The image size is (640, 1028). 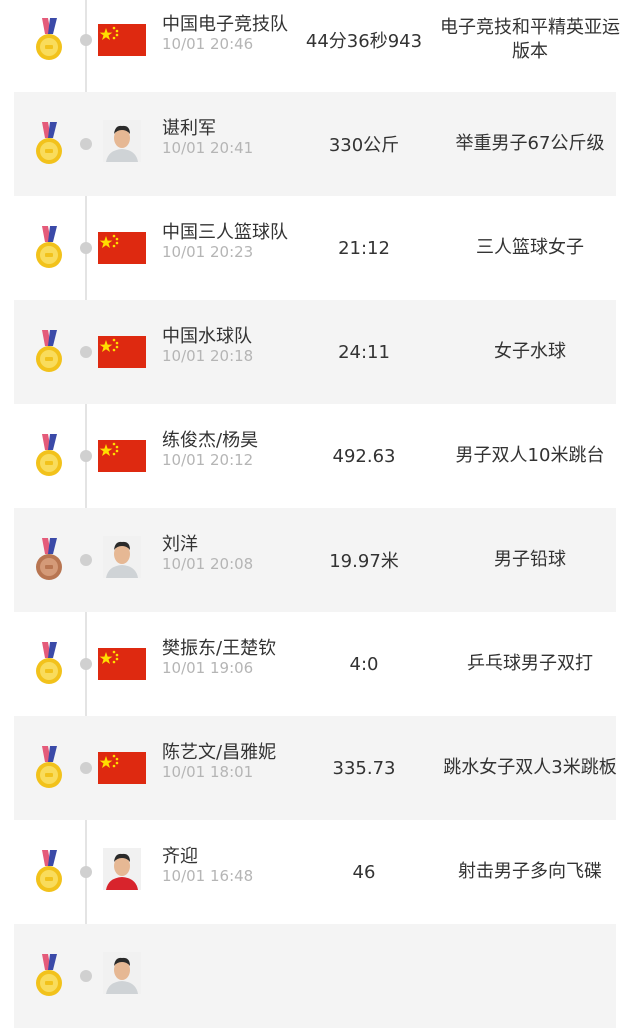 What do you see at coordinates (530, 143) in the screenshot?
I see `event-name: 举重男子67公斤级` at bounding box center [530, 143].